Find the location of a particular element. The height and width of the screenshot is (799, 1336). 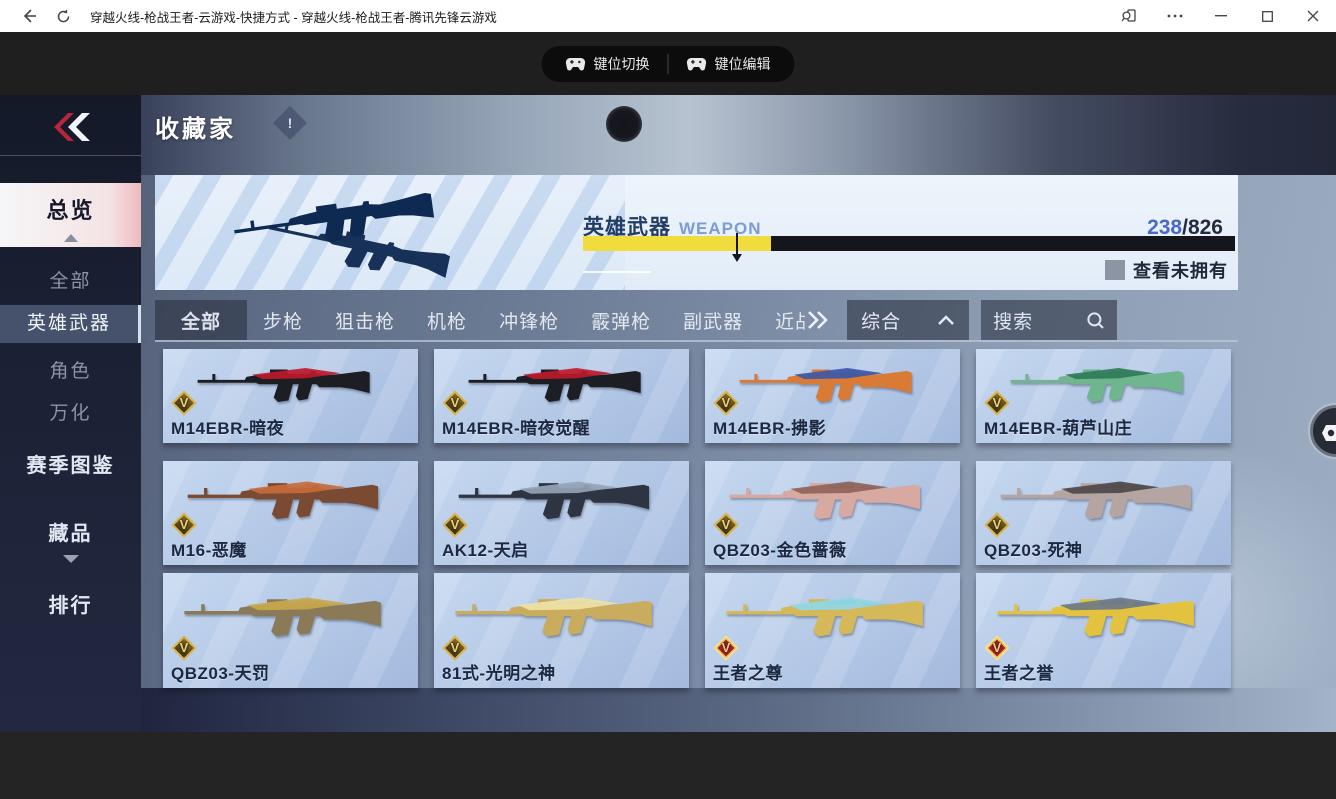

window-close-button is located at coordinates (1313, 16).